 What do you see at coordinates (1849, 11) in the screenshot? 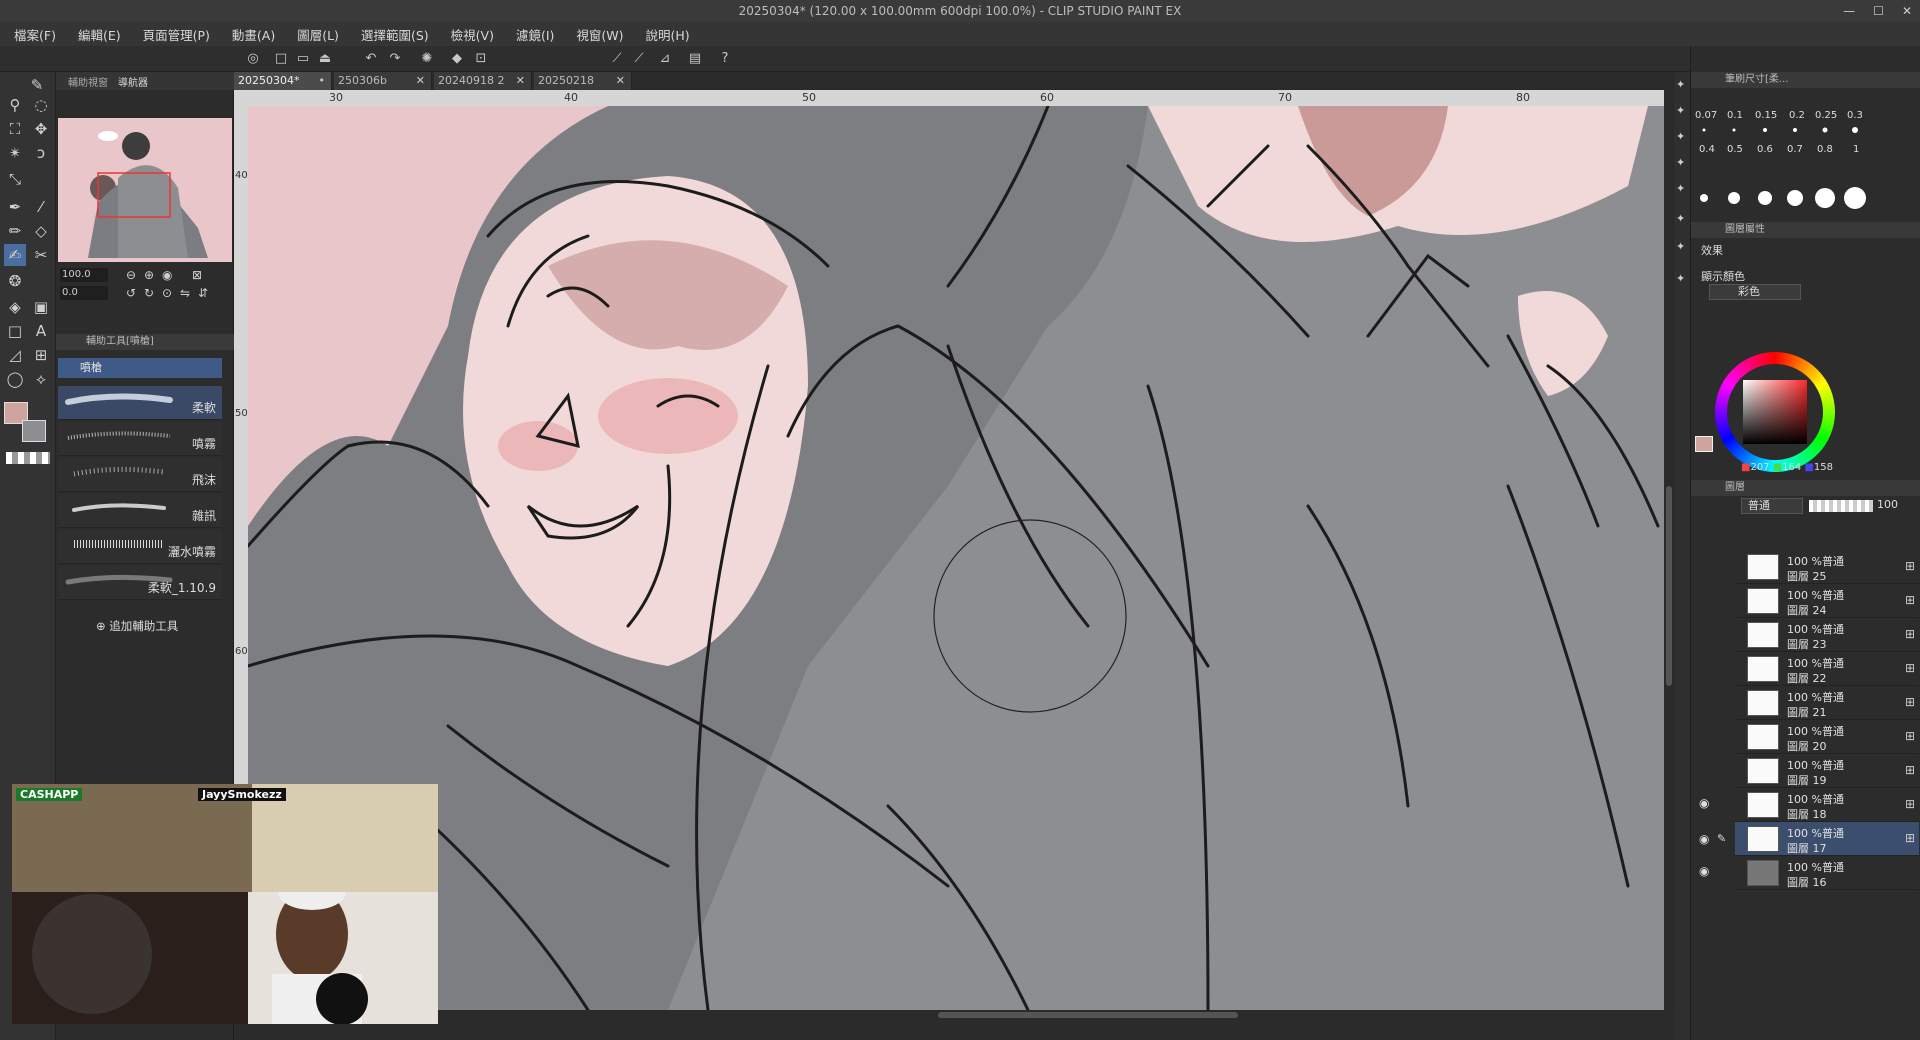
I see `minimize-button: —` at bounding box center [1849, 11].